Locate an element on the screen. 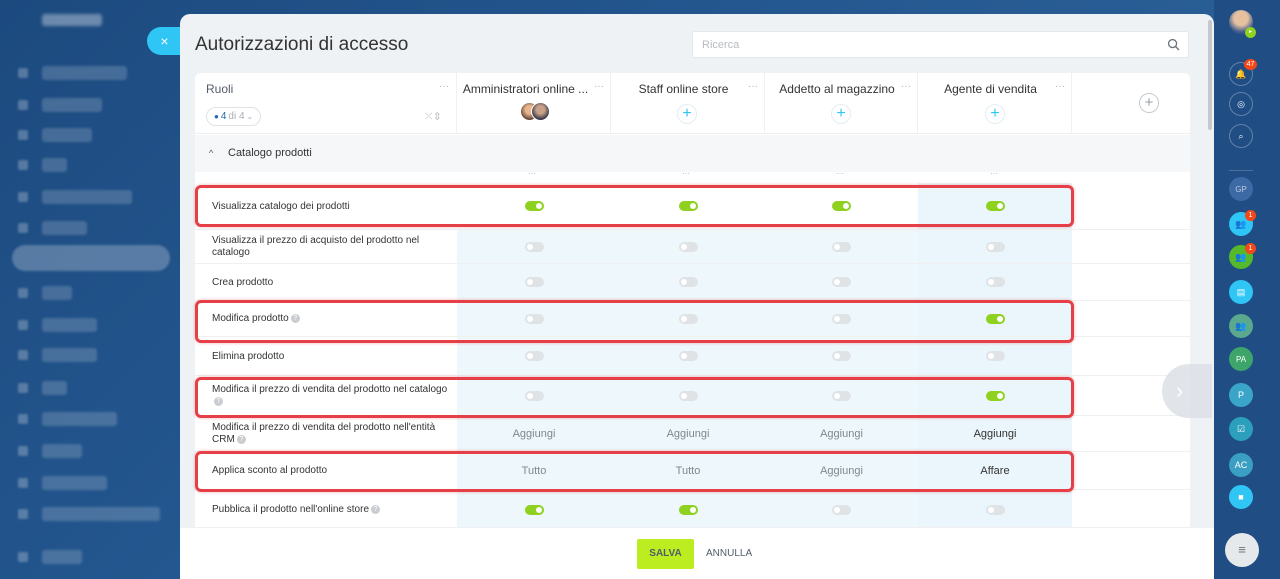 The image size is (1280, 579). role-column-header: Addetto al magazzino ··· + is located at coordinates (841, 103).